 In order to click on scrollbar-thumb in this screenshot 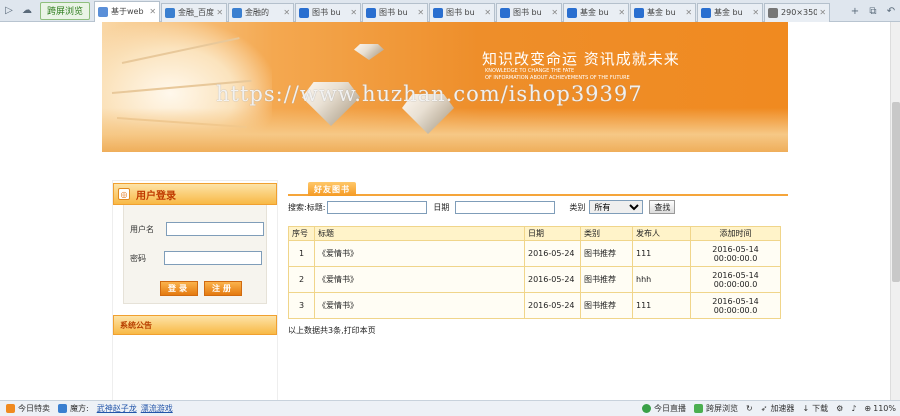, I will do `click(896, 192)`.